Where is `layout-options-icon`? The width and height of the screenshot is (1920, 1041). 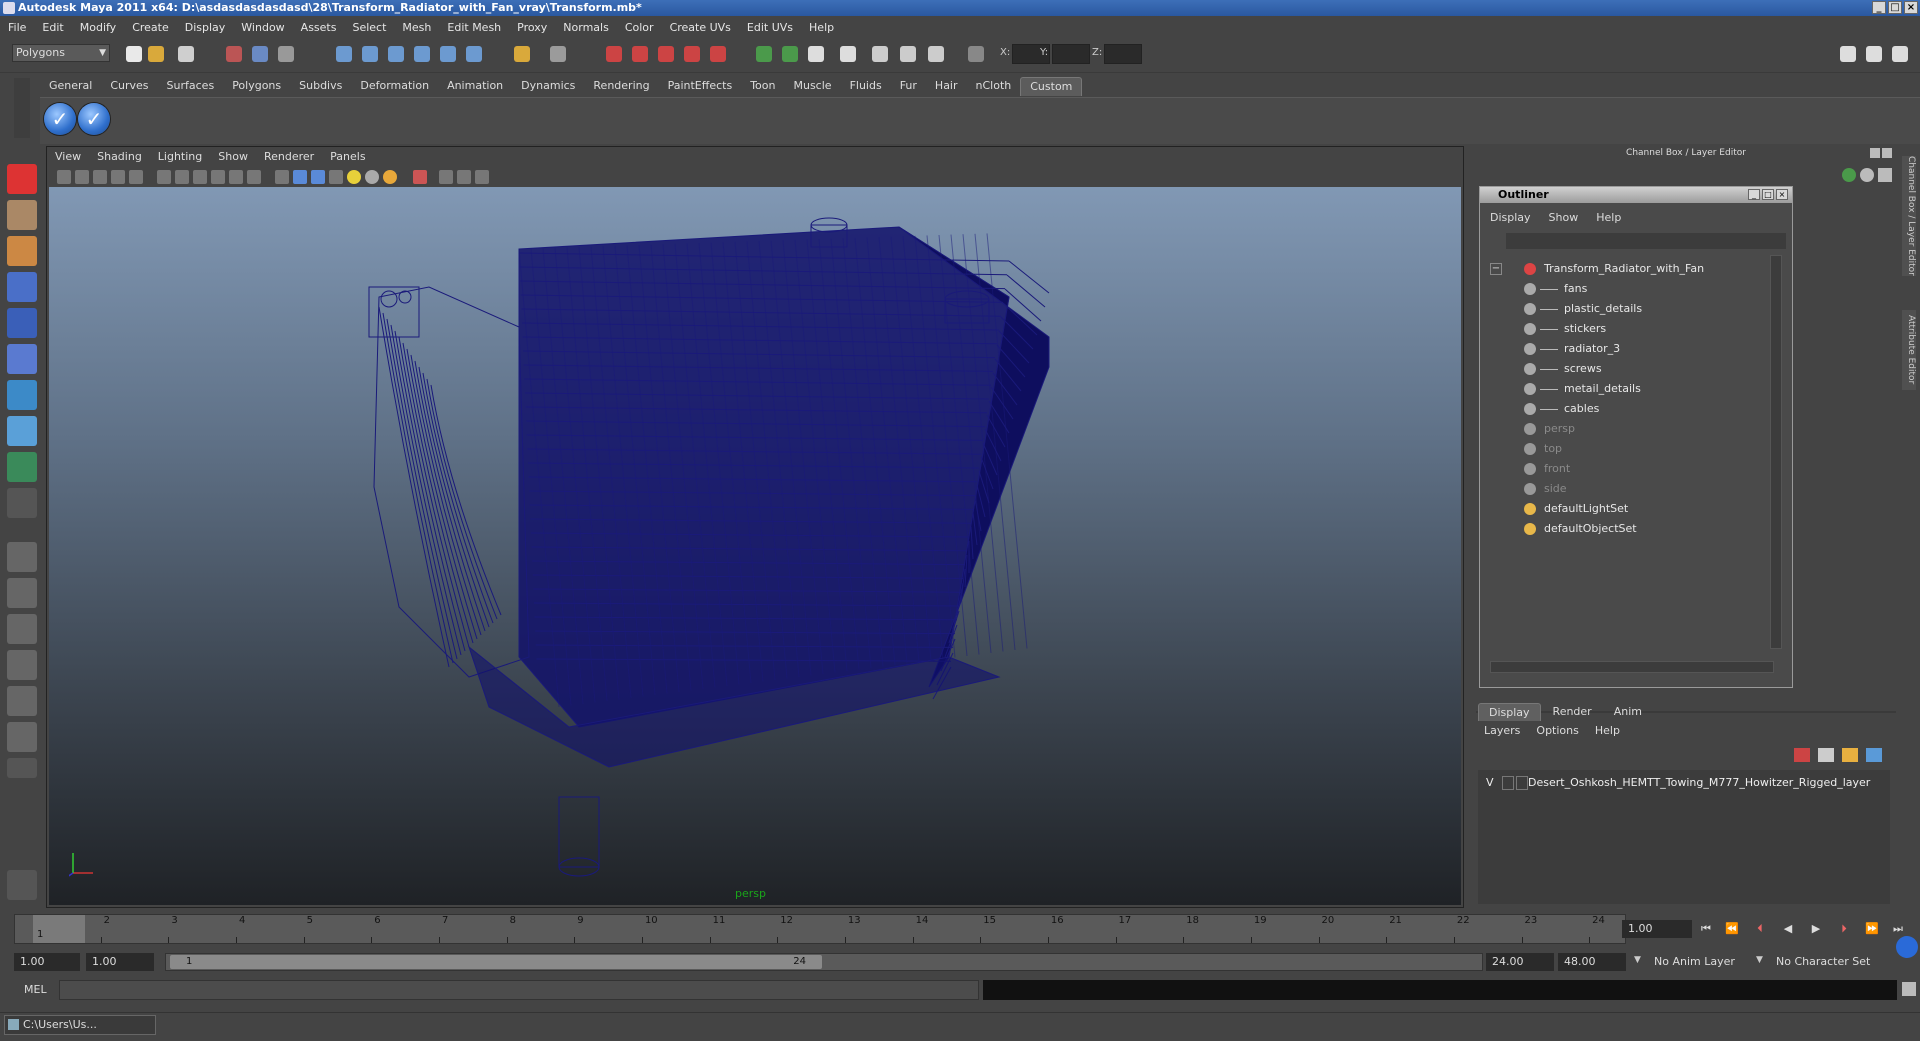 layout-options-icon is located at coordinates (22, 768).